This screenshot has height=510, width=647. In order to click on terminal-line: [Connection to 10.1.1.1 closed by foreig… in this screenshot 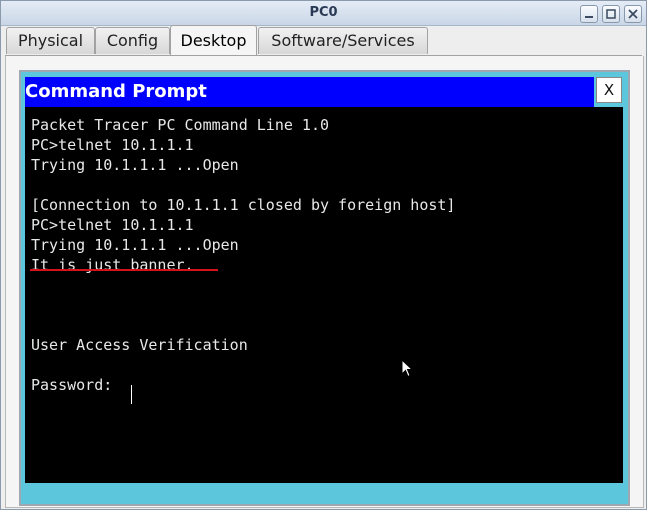, I will do `click(243, 205)`.